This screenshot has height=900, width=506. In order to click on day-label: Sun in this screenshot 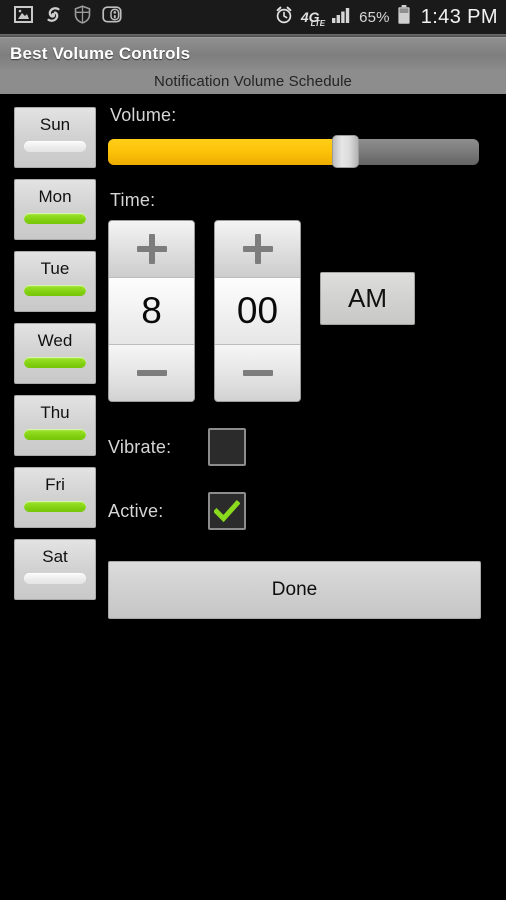, I will do `click(55, 124)`.